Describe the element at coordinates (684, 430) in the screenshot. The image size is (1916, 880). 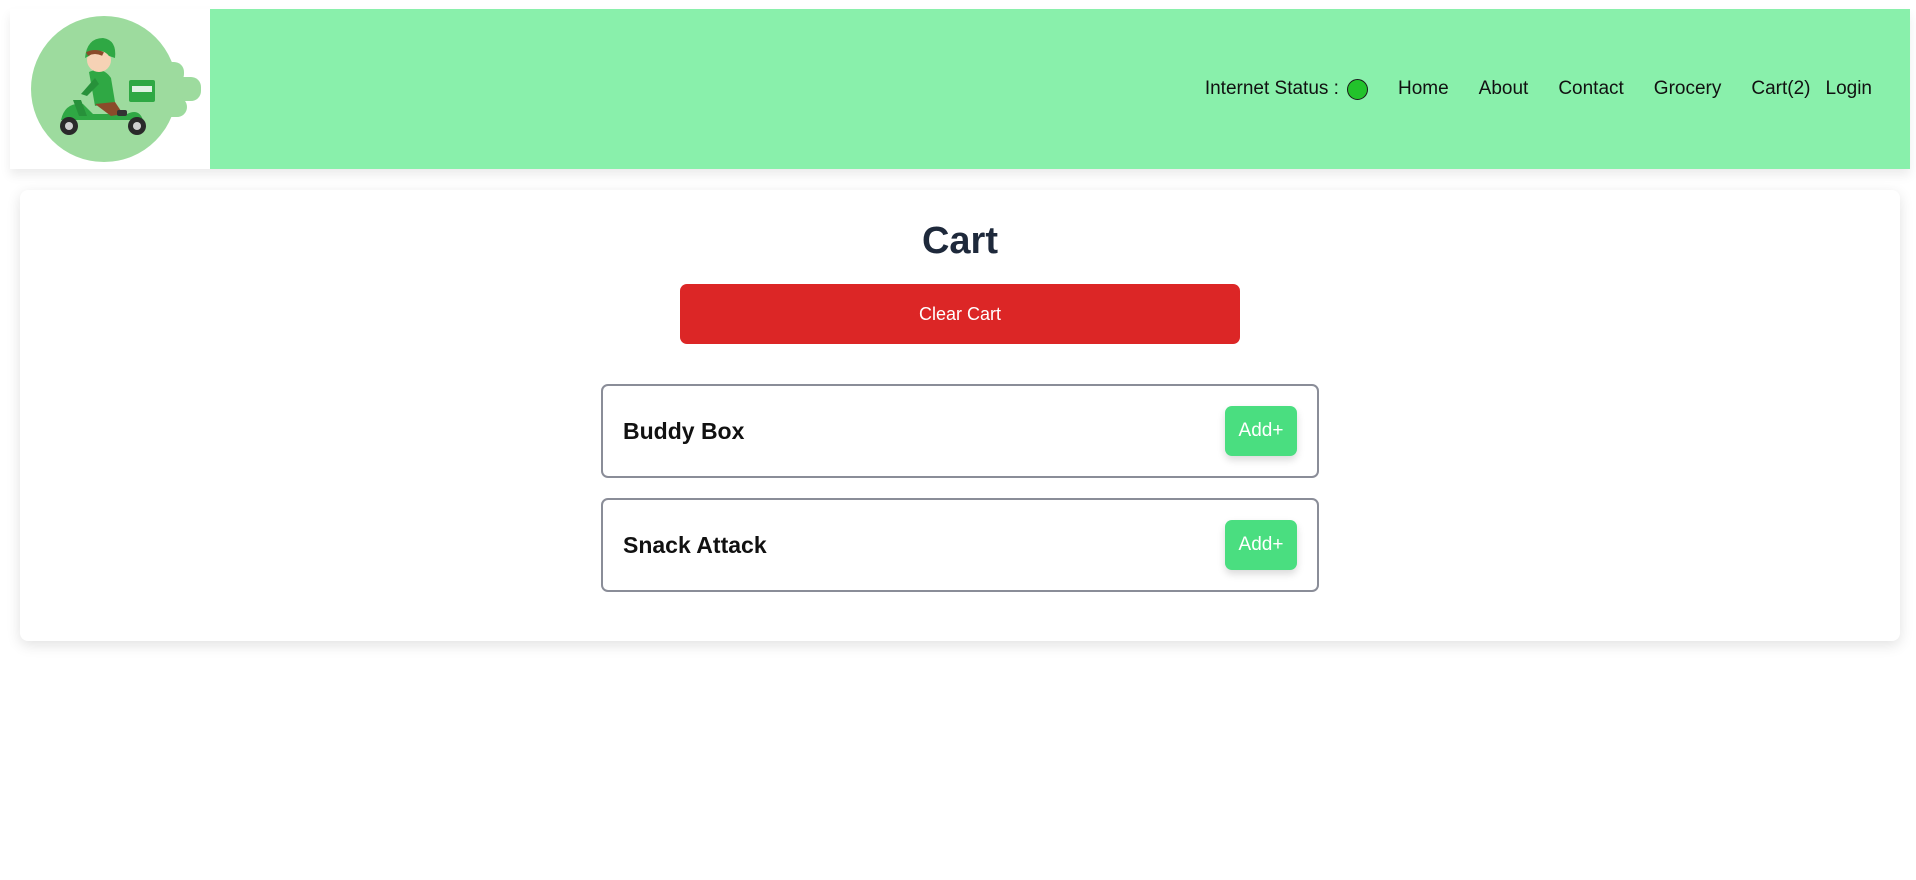
I see `cart-item-name: Buddy Box` at that location.